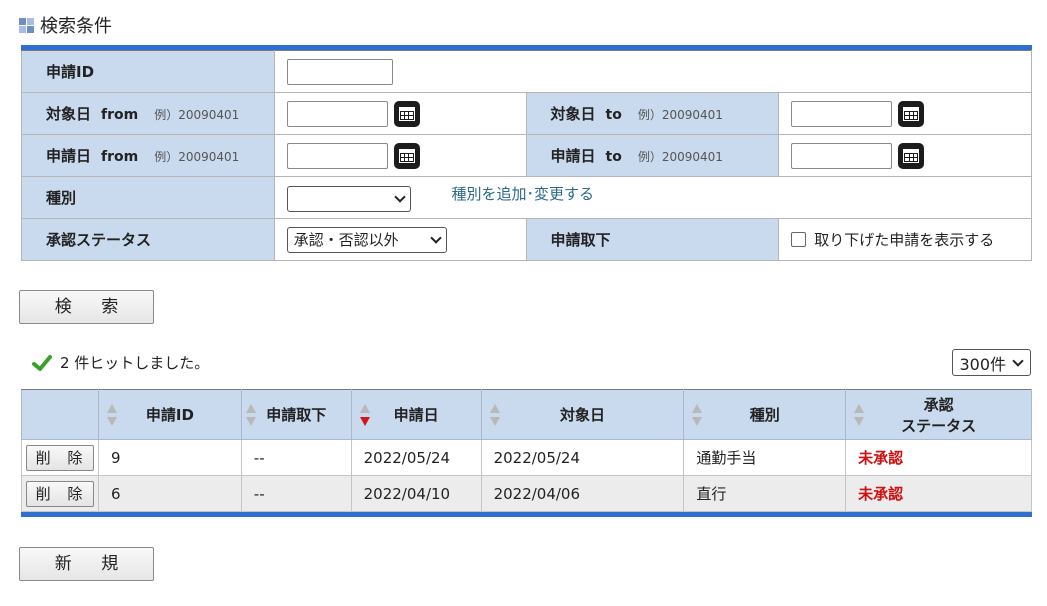  I want to click on col-delete, so click(60, 414).